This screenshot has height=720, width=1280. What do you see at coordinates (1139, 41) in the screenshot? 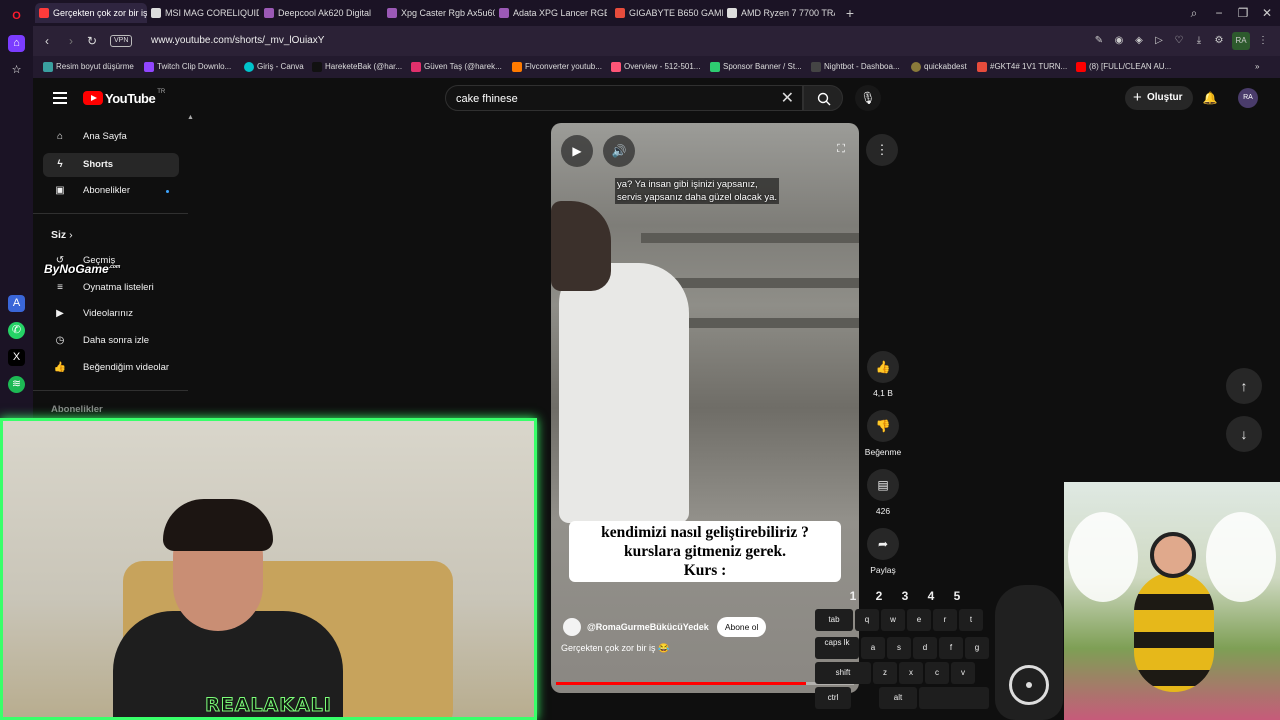
I see `shield-icon: ◈` at bounding box center [1139, 41].